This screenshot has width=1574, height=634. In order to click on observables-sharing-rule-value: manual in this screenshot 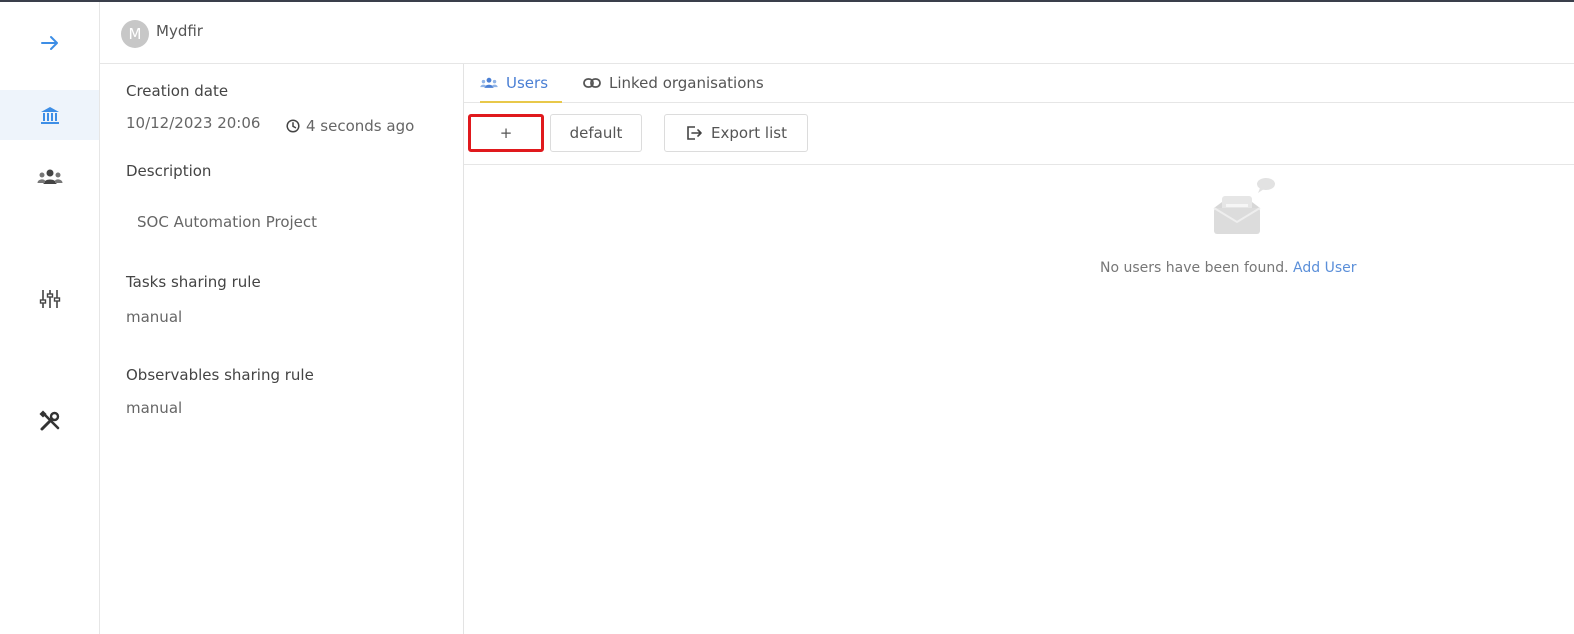, I will do `click(154, 408)`.